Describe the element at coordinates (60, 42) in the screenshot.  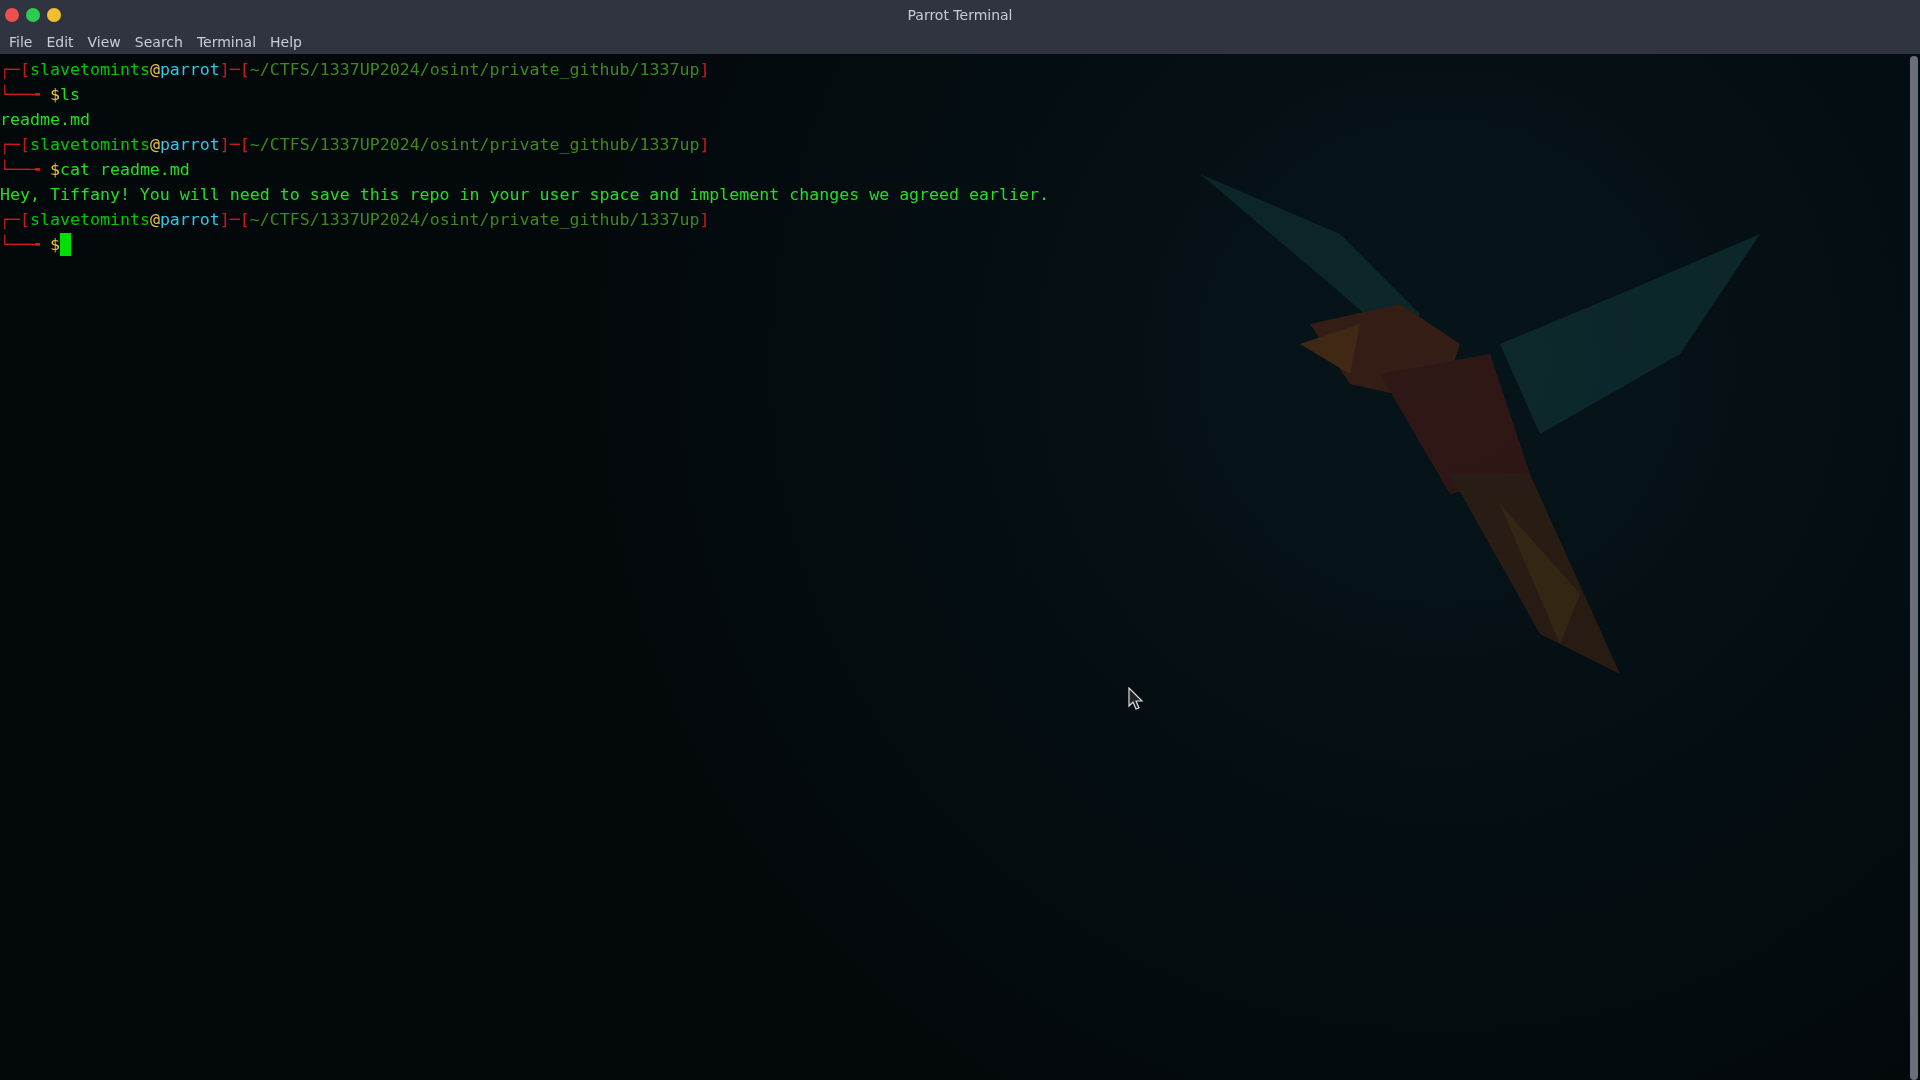
I see `menu-item: Edit` at that location.